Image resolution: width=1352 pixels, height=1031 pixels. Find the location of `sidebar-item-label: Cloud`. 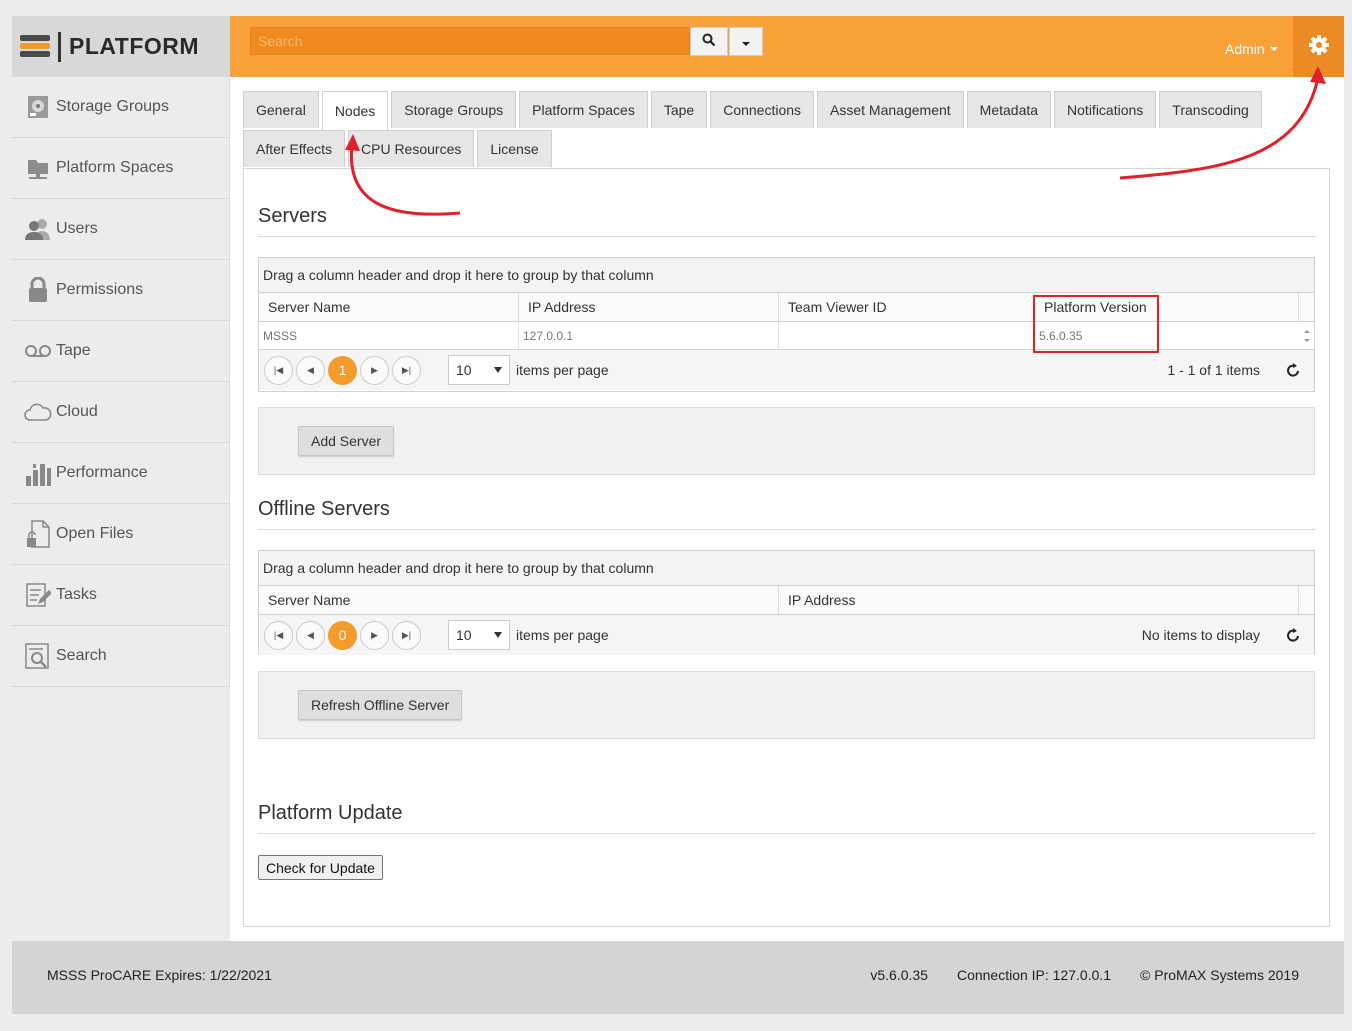

sidebar-item-label: Cloud is located at coordinates (77, 411).